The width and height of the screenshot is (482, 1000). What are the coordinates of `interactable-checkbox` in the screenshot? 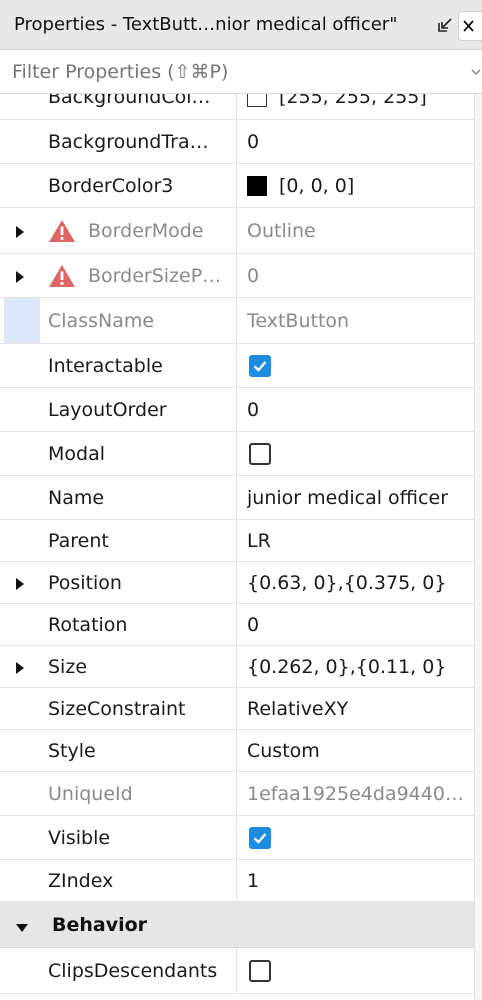 It's located at (260, 365).